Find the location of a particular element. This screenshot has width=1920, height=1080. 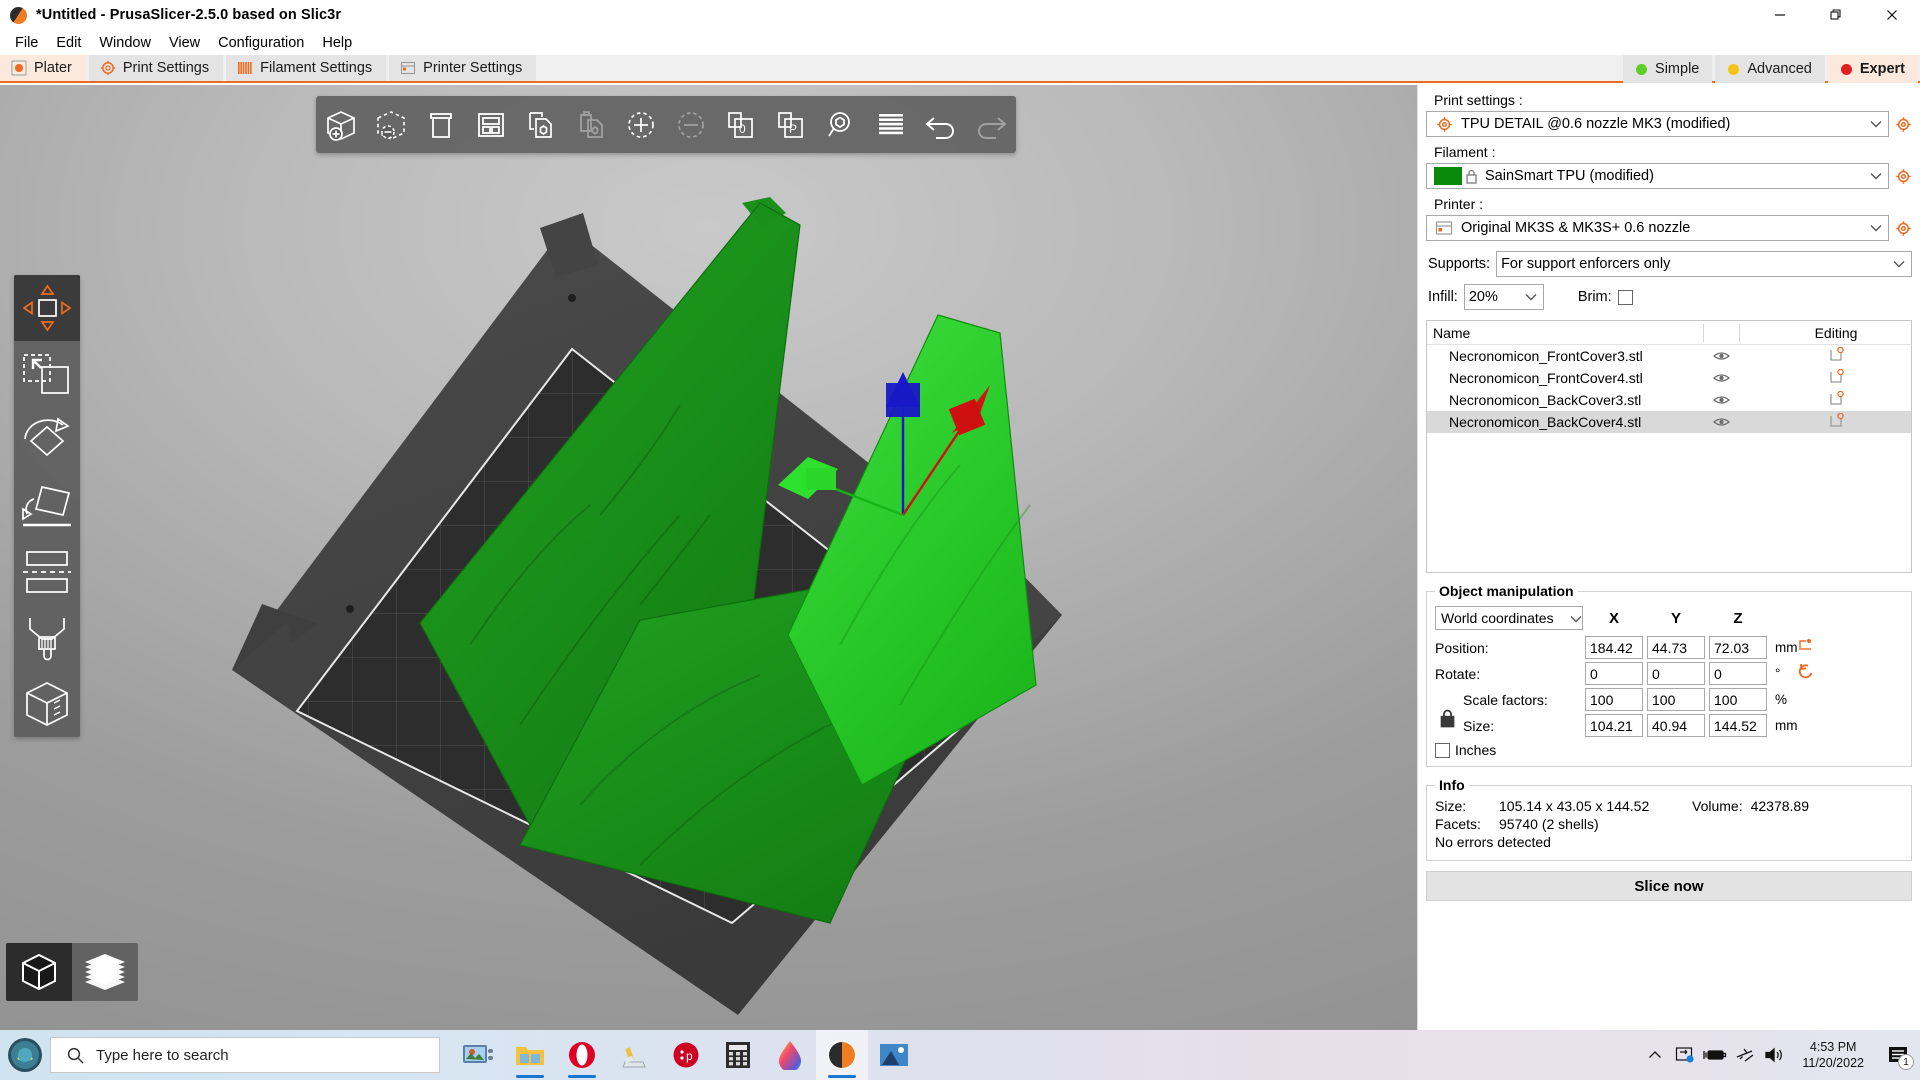

menu-view: View is located at coordinates (184, 43).